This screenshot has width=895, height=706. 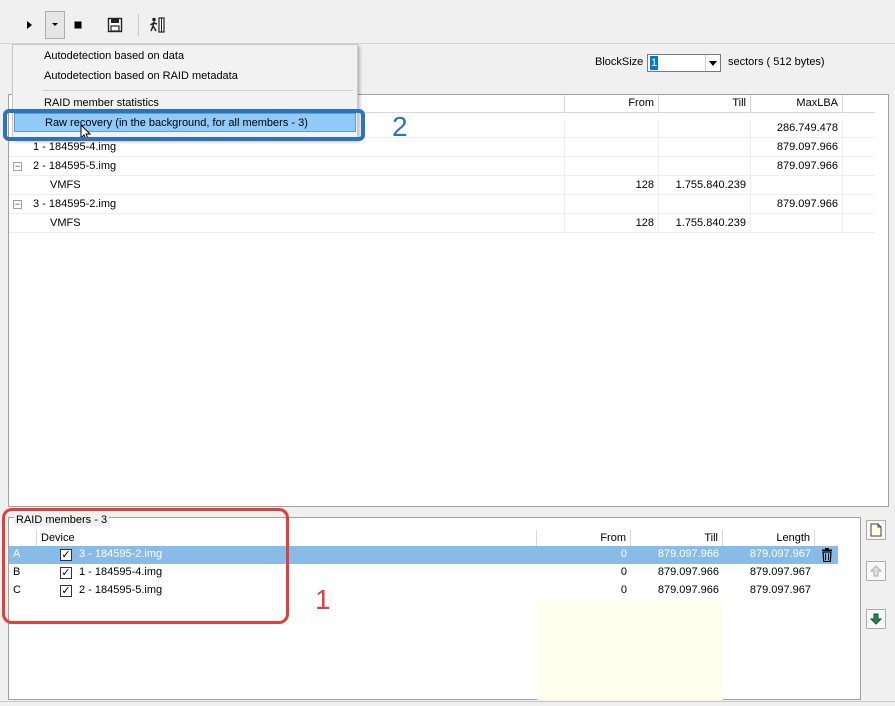 What do you see at coordinates (827, 555) in the screenshot?
I see `trash-icon` at bounding box center [827, 555].